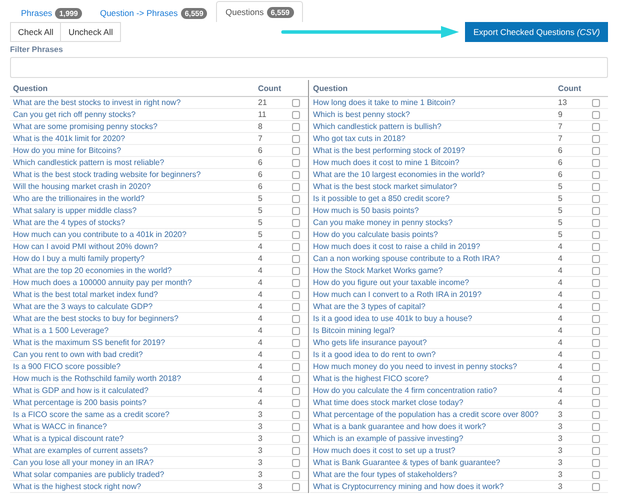  What do you see at coordinates (435, 474) in the screenshot?
I see `question-link: What are the four types of stakeholders?` at bounding box center [435, 474].